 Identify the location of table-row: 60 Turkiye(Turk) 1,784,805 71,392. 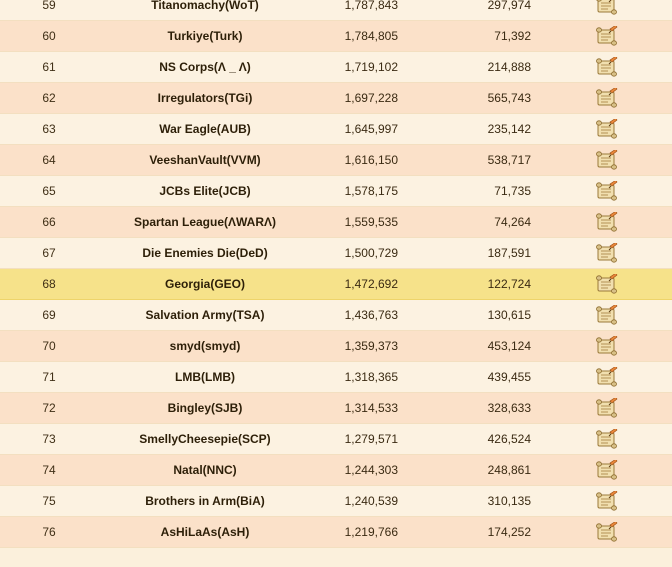
(336, 36).